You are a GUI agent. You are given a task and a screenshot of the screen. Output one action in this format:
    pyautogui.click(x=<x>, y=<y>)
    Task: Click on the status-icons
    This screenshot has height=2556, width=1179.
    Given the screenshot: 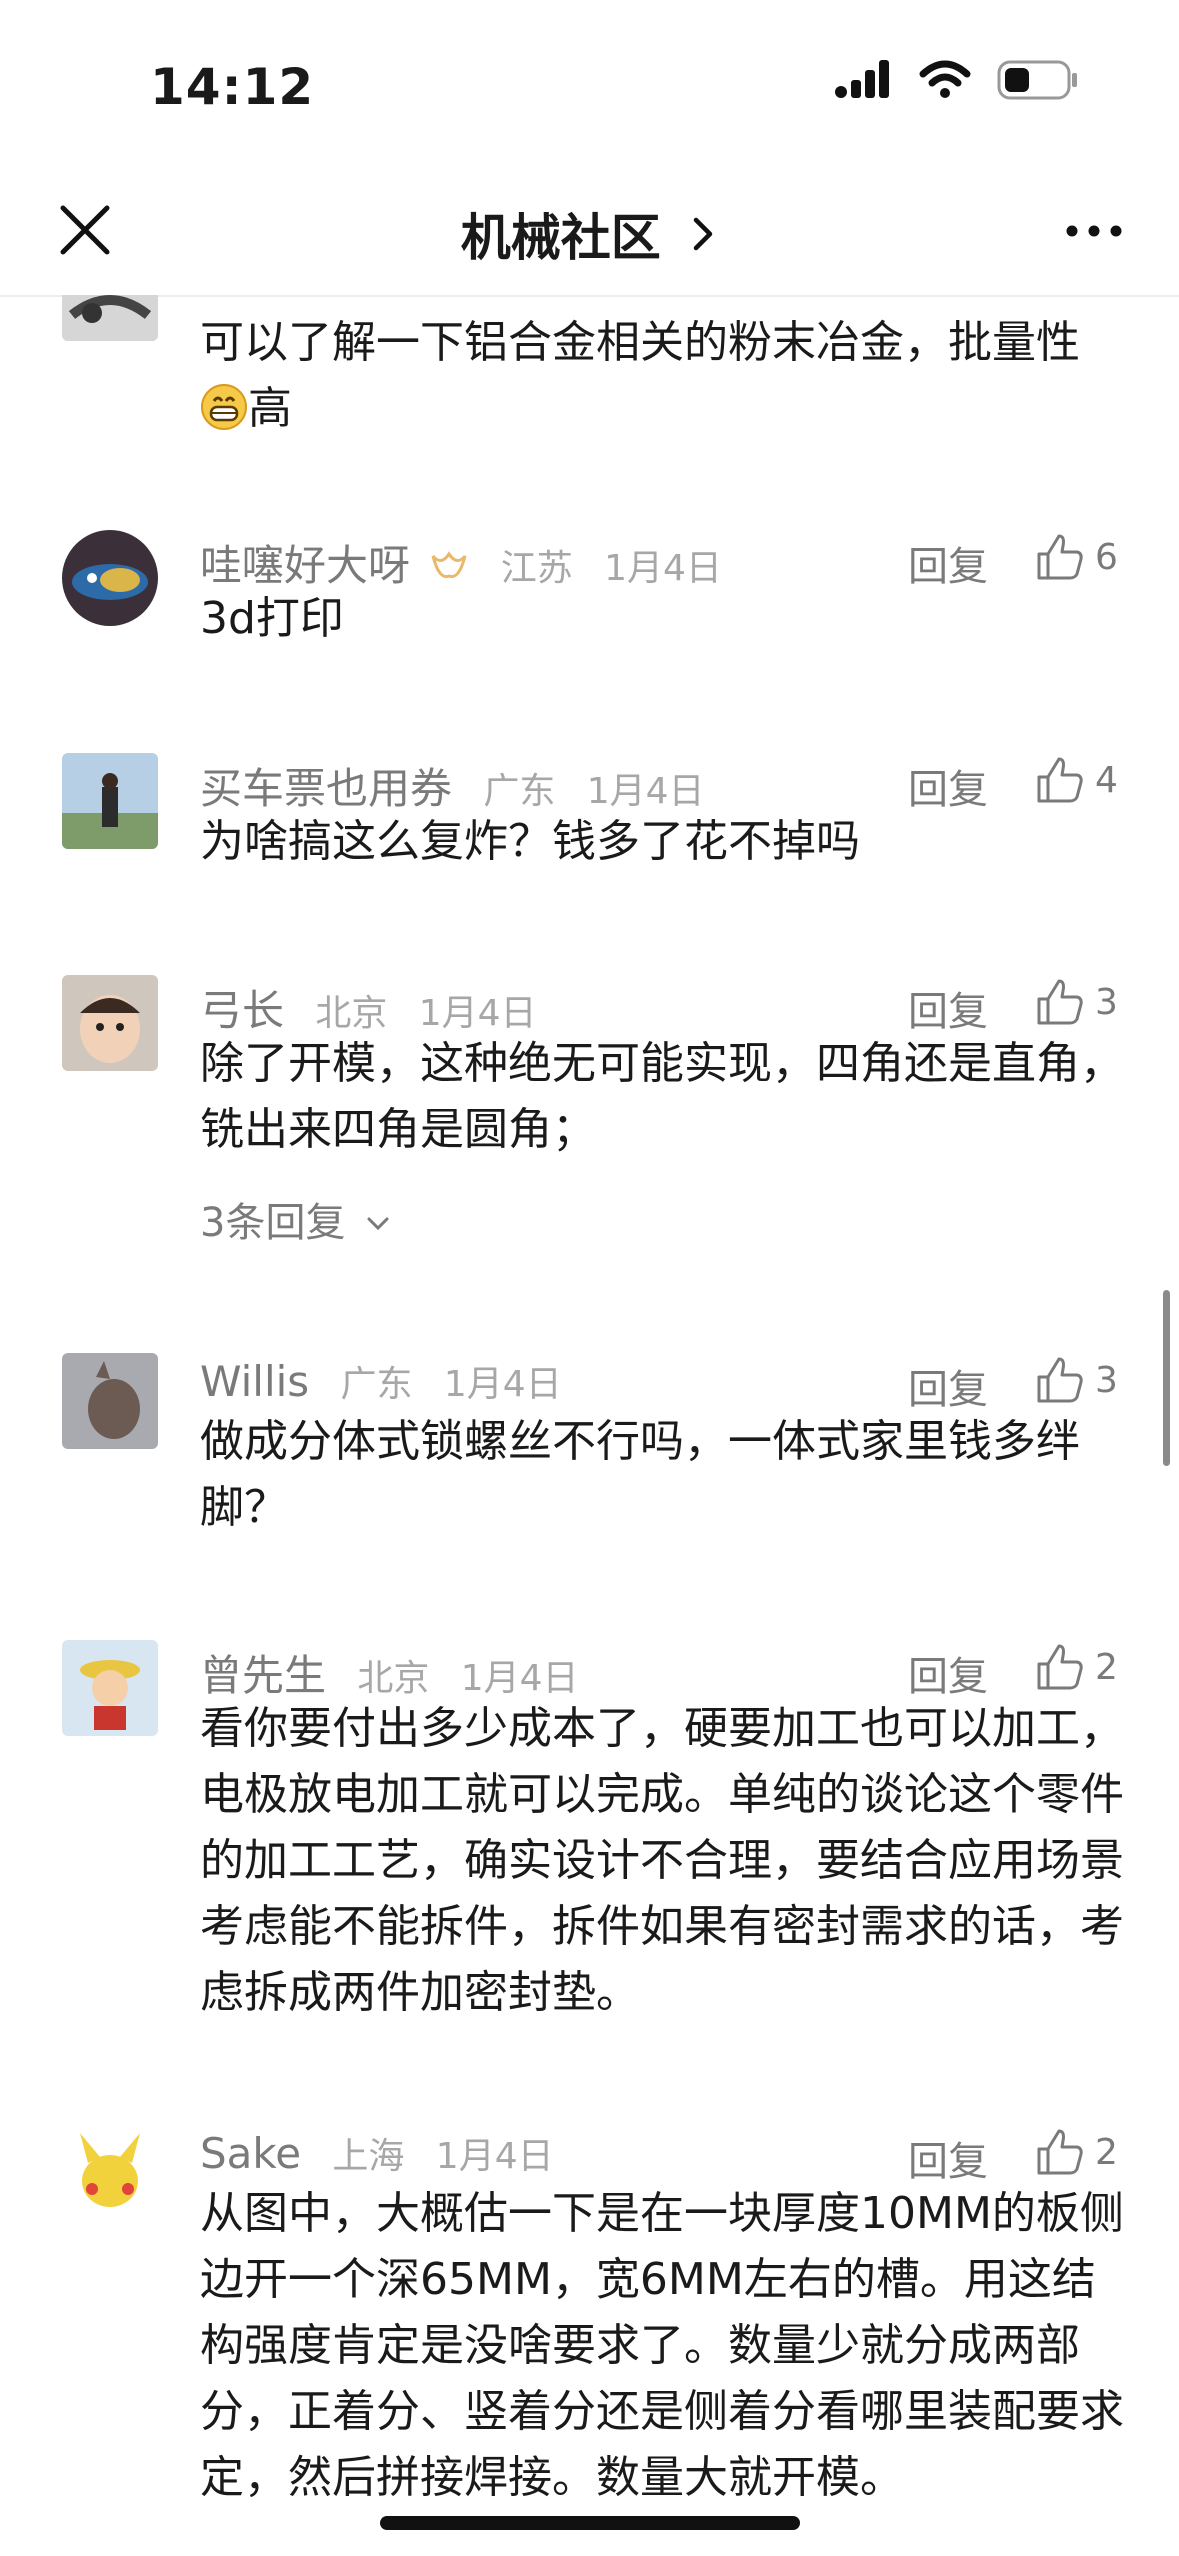 What is the action you would take?
    pyautogui.click(x=956, y=80)
    